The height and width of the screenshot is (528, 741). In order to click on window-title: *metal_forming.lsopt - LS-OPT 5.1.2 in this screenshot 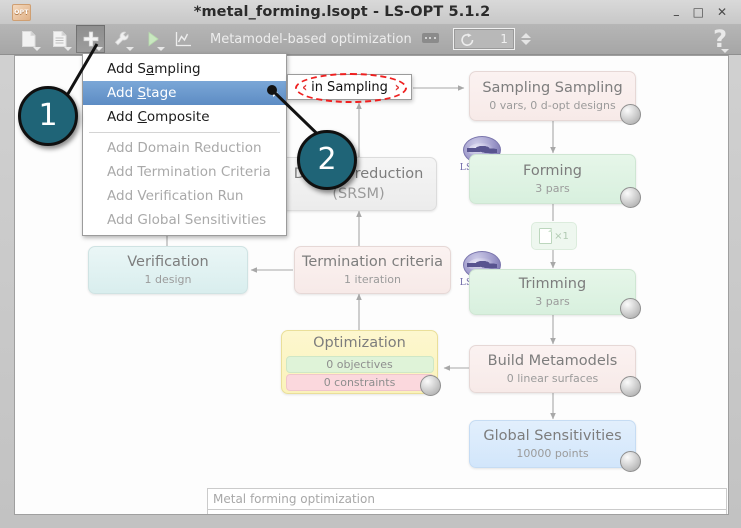, I will do `click(342, 12)`.